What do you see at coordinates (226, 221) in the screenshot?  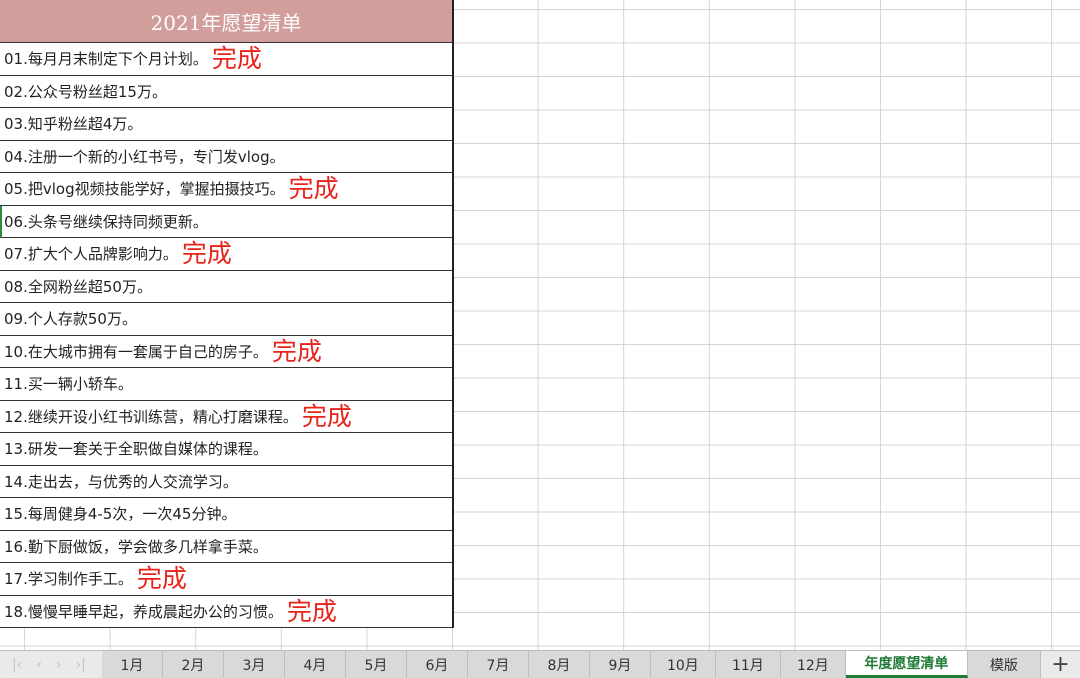 I see `wish-row: 06.头条号继续保持同频更新。` at bounding box center [226, 221].